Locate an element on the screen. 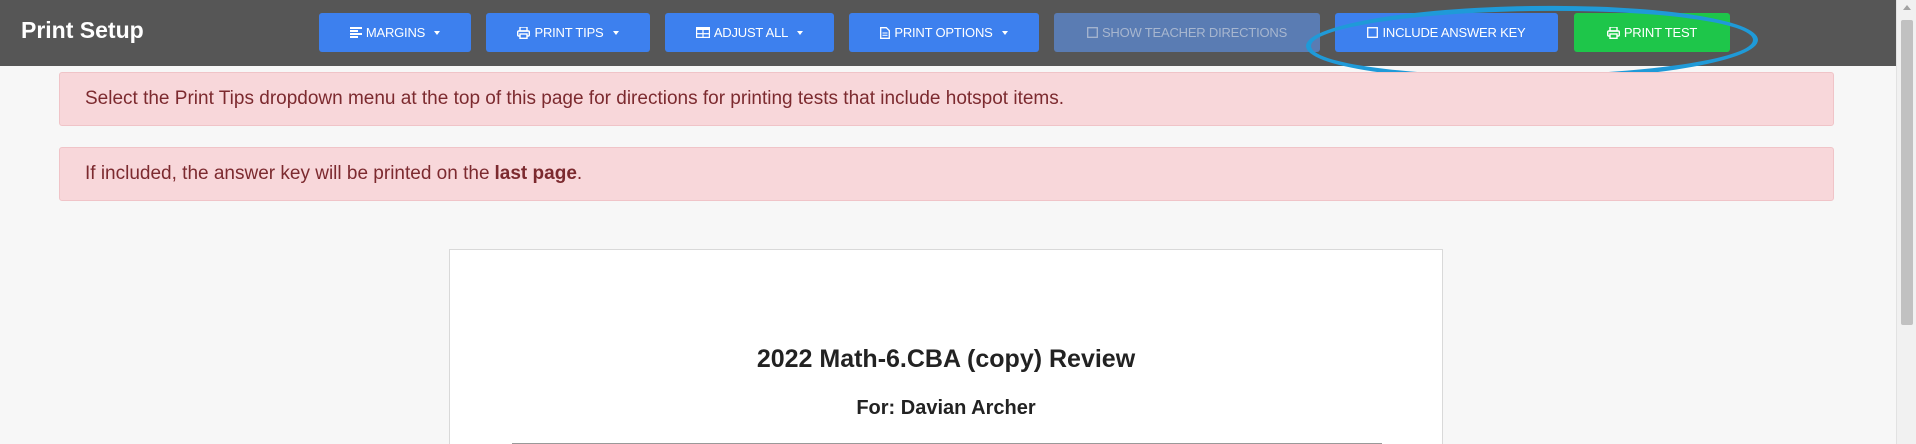 The width and height of the screenshot is (1916, 444). adjust-all-label: ADJUST ALL is located at coordinates (751, 32).